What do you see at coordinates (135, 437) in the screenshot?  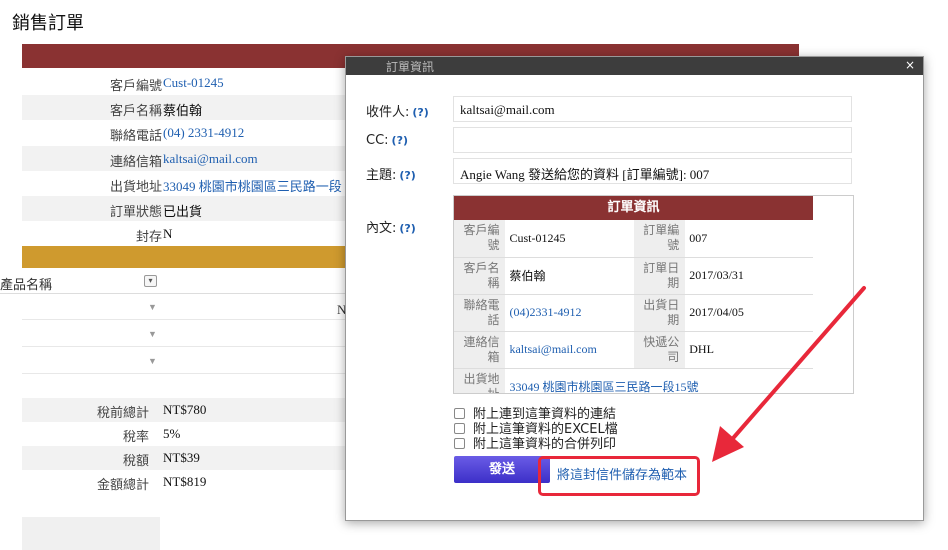 I see `summary-label: 稅率` at bounding box center [135, 437].